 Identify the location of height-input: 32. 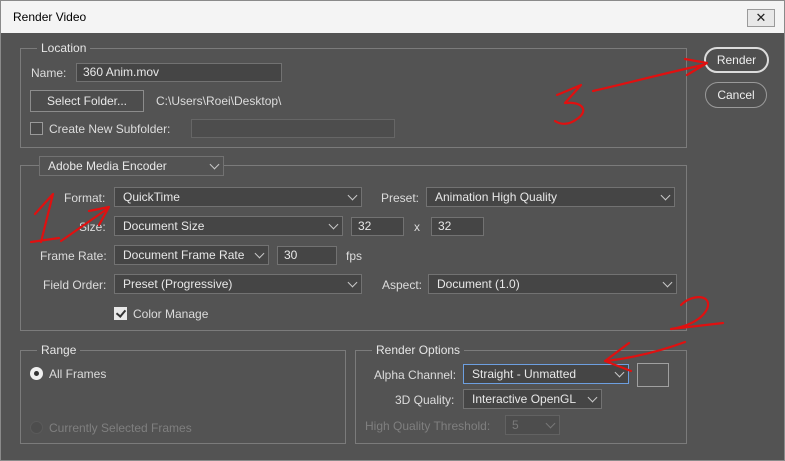
(457, 226).